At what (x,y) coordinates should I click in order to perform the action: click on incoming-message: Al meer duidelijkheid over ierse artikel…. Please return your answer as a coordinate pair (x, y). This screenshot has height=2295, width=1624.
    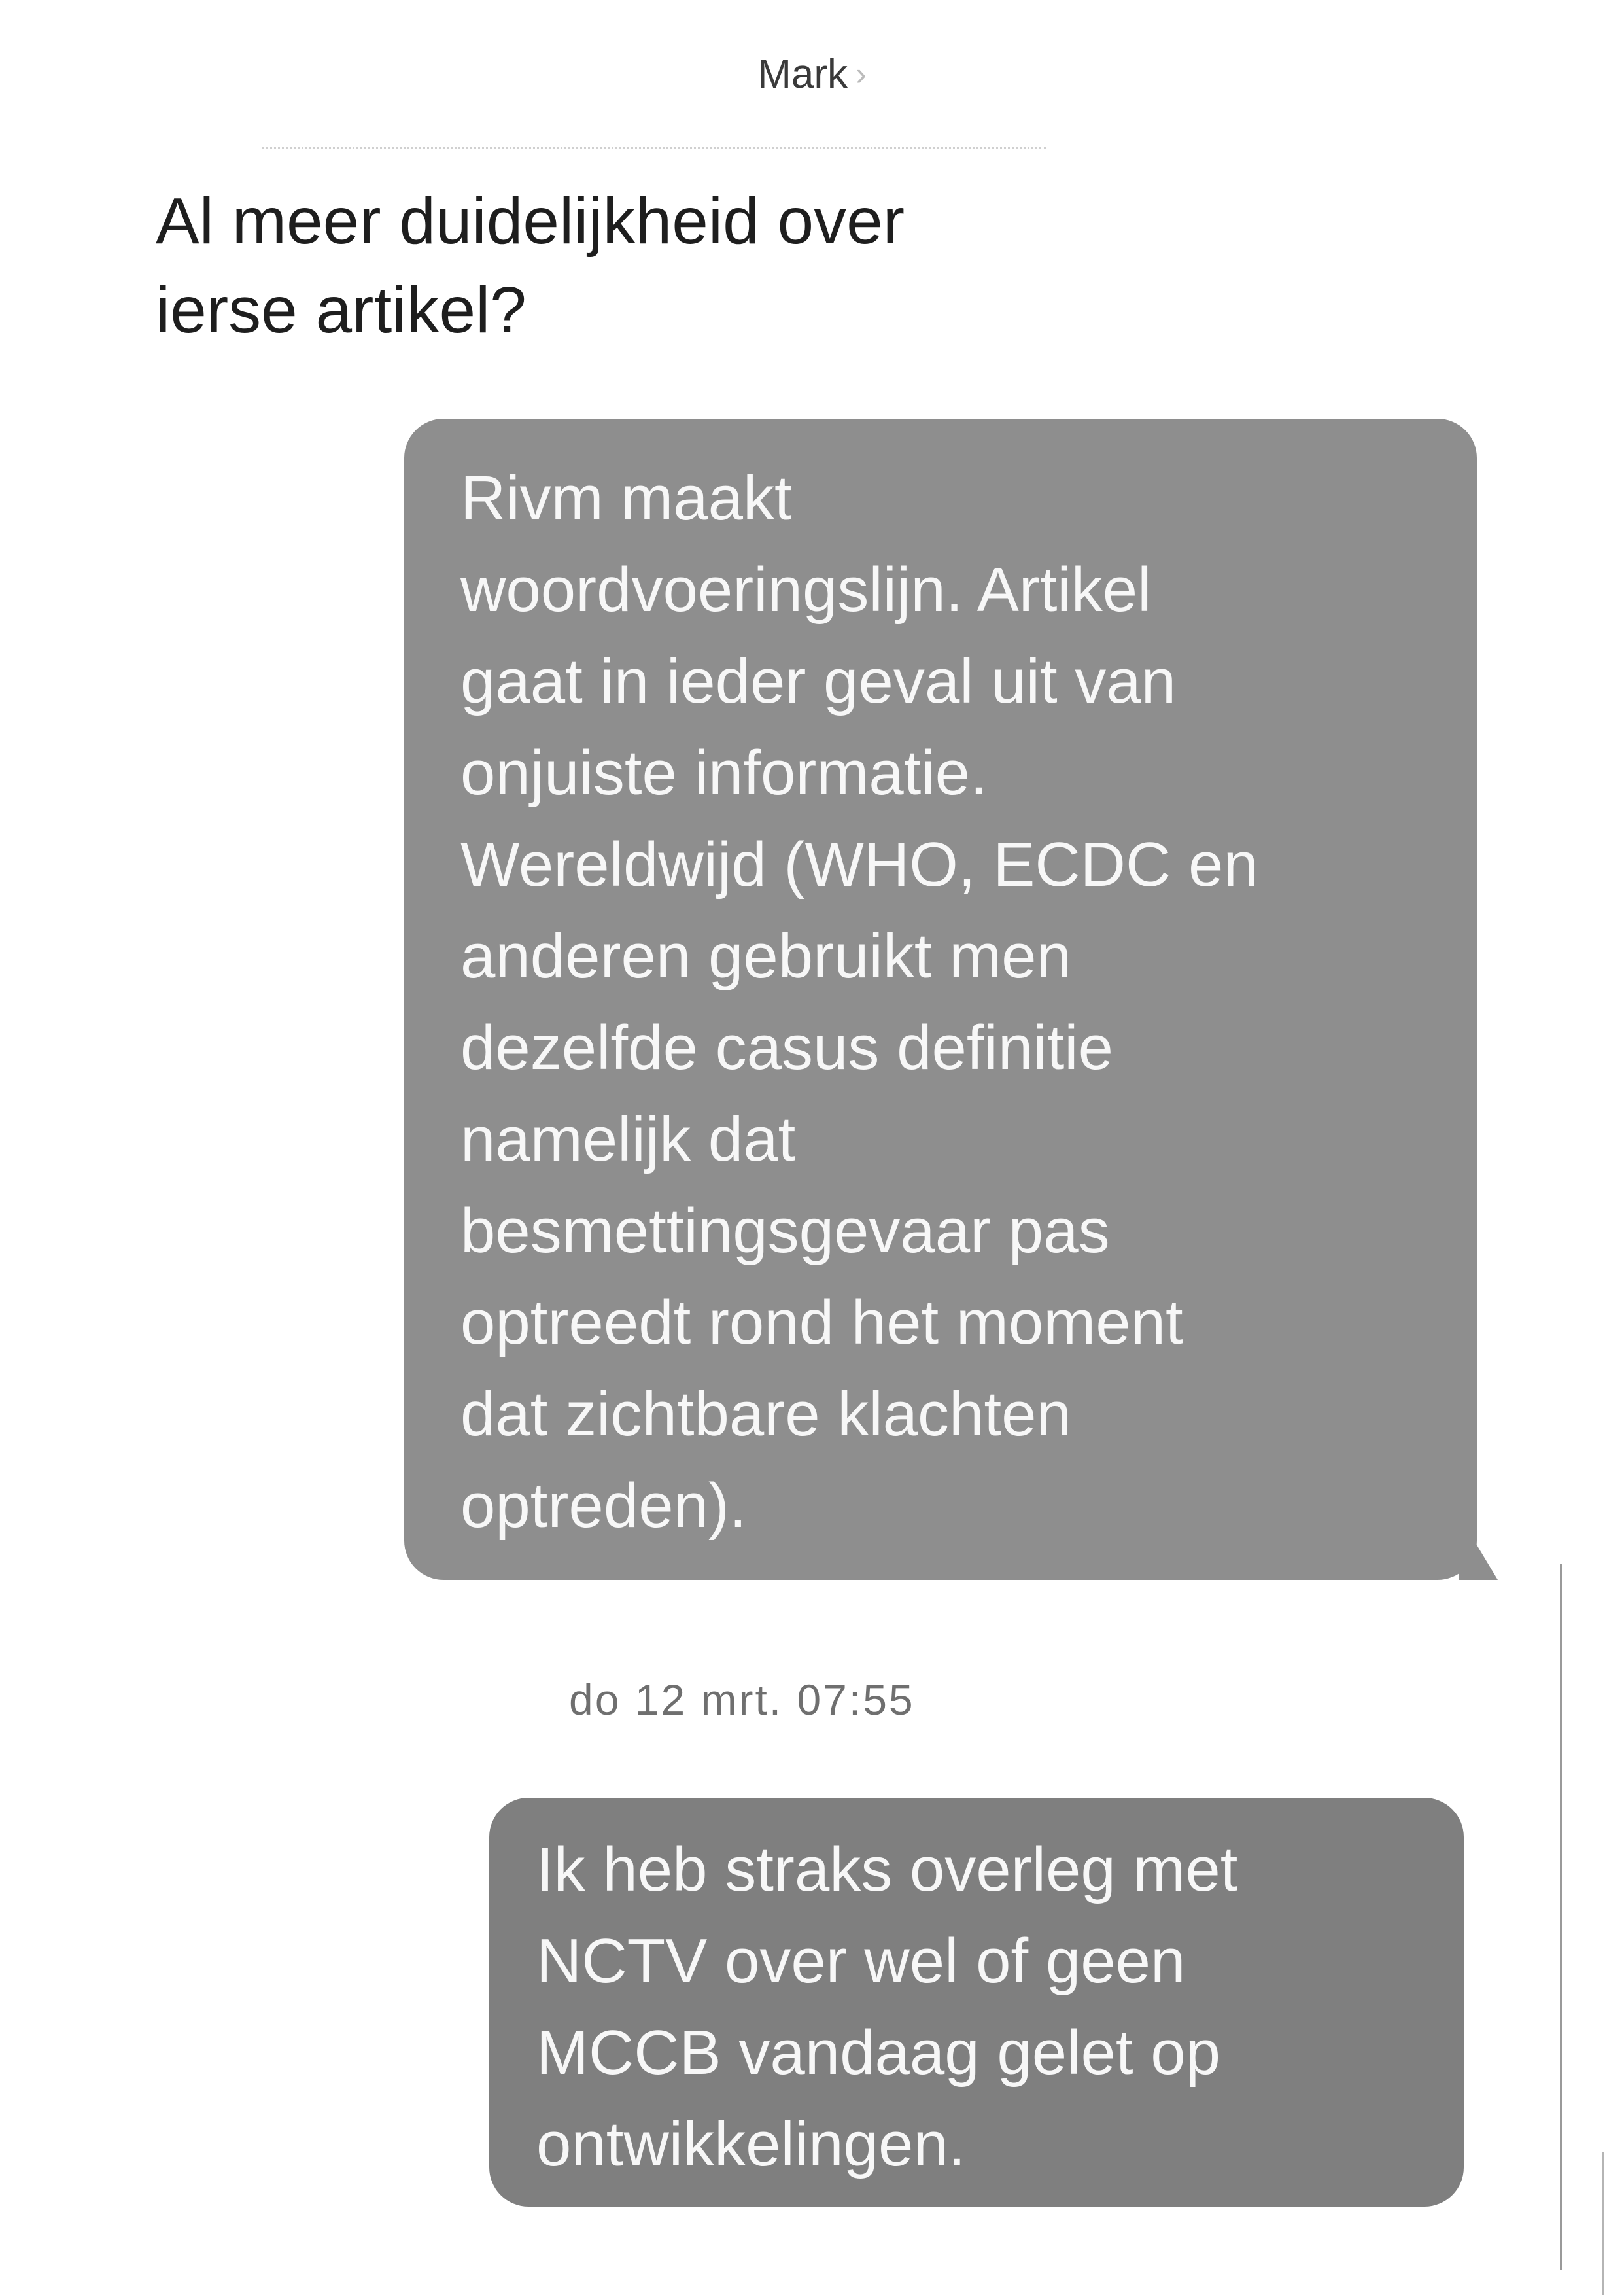
    Looking at the image, I should click on (530, 265).